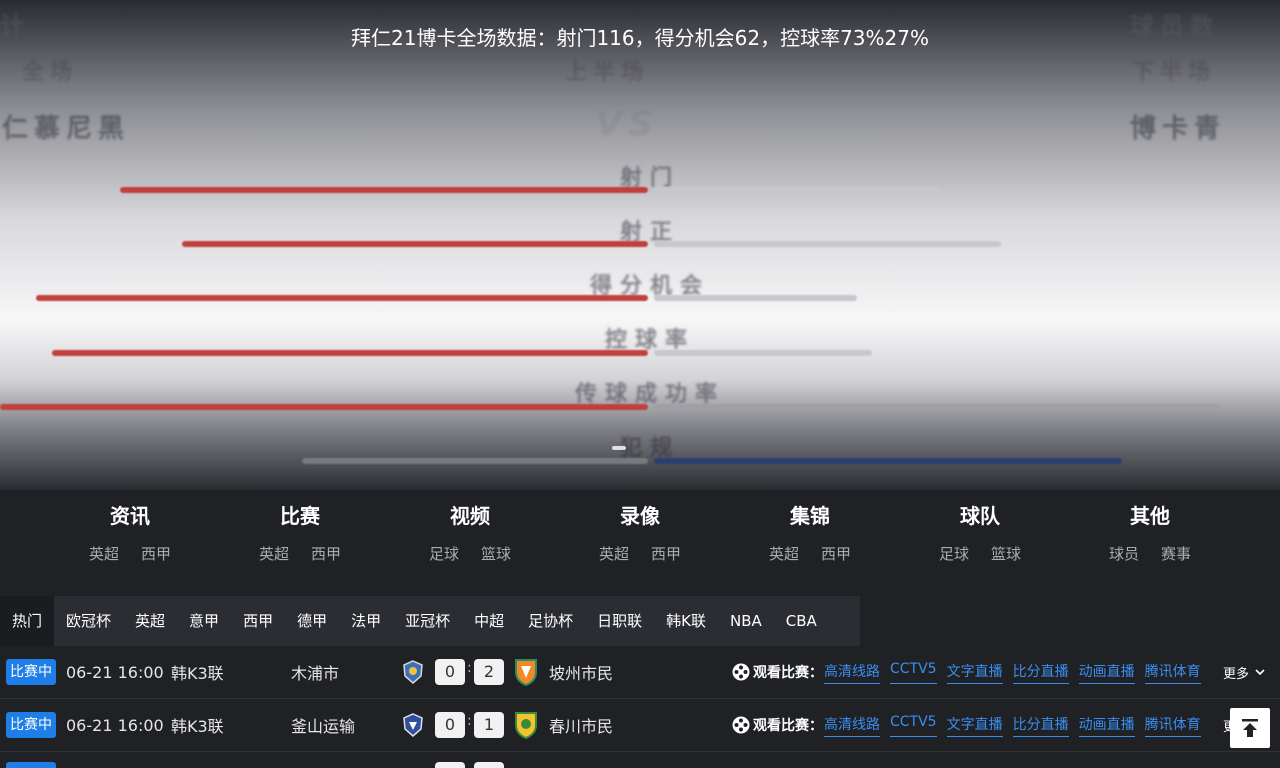  What do you see at coordinates (258, 621) in the screenshot?
I see `tab-la-liga: 西甲` at bounding box center [258, 621].